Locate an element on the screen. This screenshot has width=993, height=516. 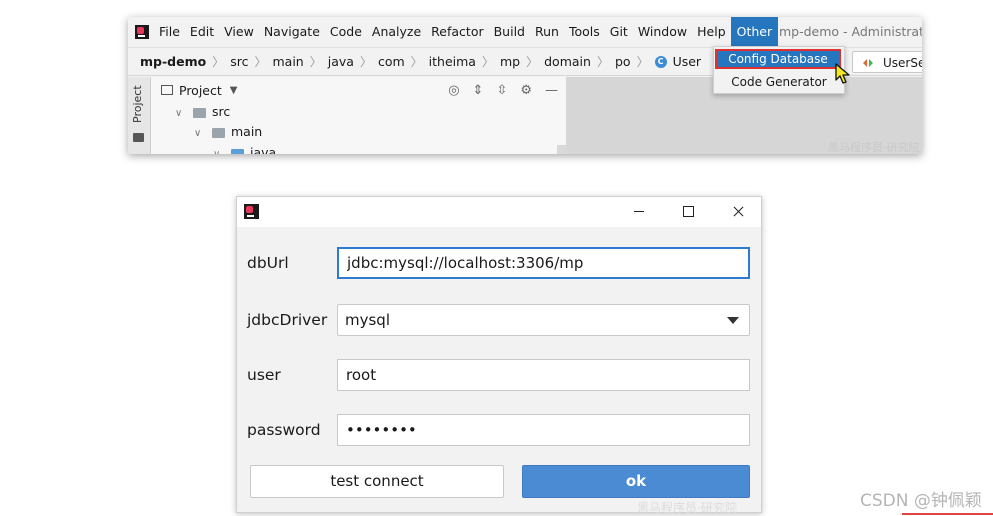
breadcrumb-item: java is located at coordinates (341, 61).